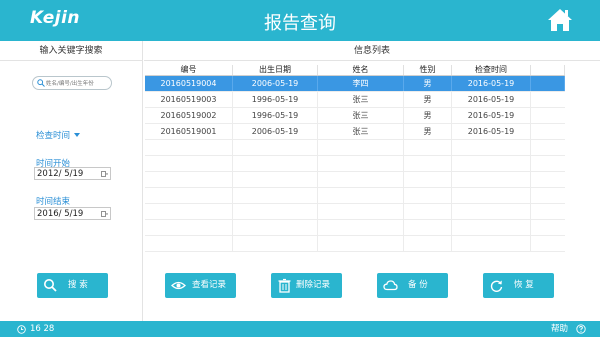  I want to click on cell-id: 20160519003, so click(189, 99).